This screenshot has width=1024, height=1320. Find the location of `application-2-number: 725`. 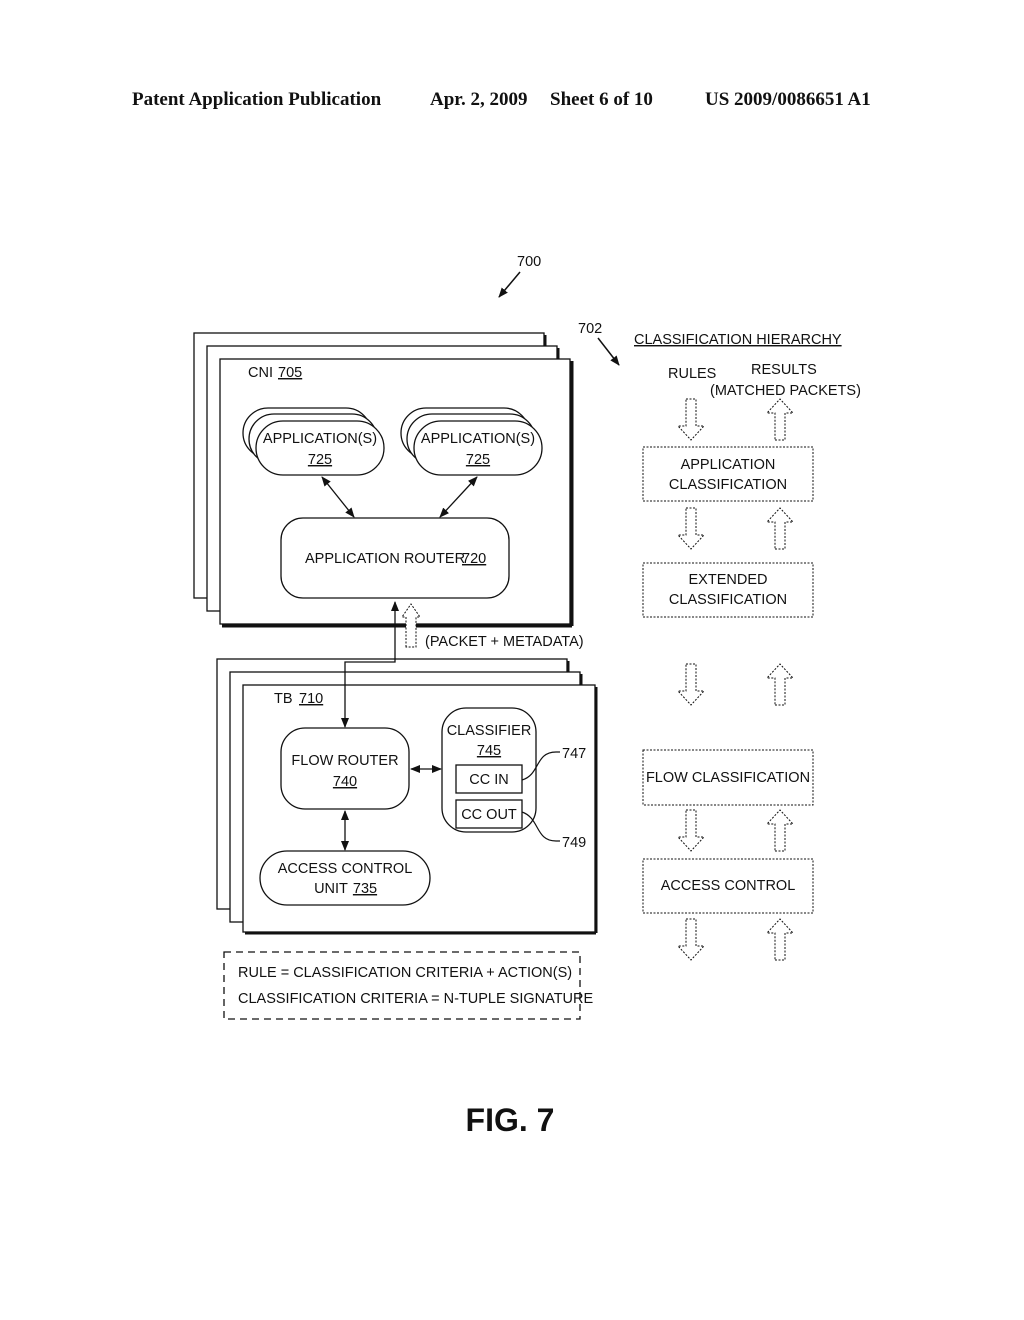

application-2-number: 725 is located at coordinates (478, 460).